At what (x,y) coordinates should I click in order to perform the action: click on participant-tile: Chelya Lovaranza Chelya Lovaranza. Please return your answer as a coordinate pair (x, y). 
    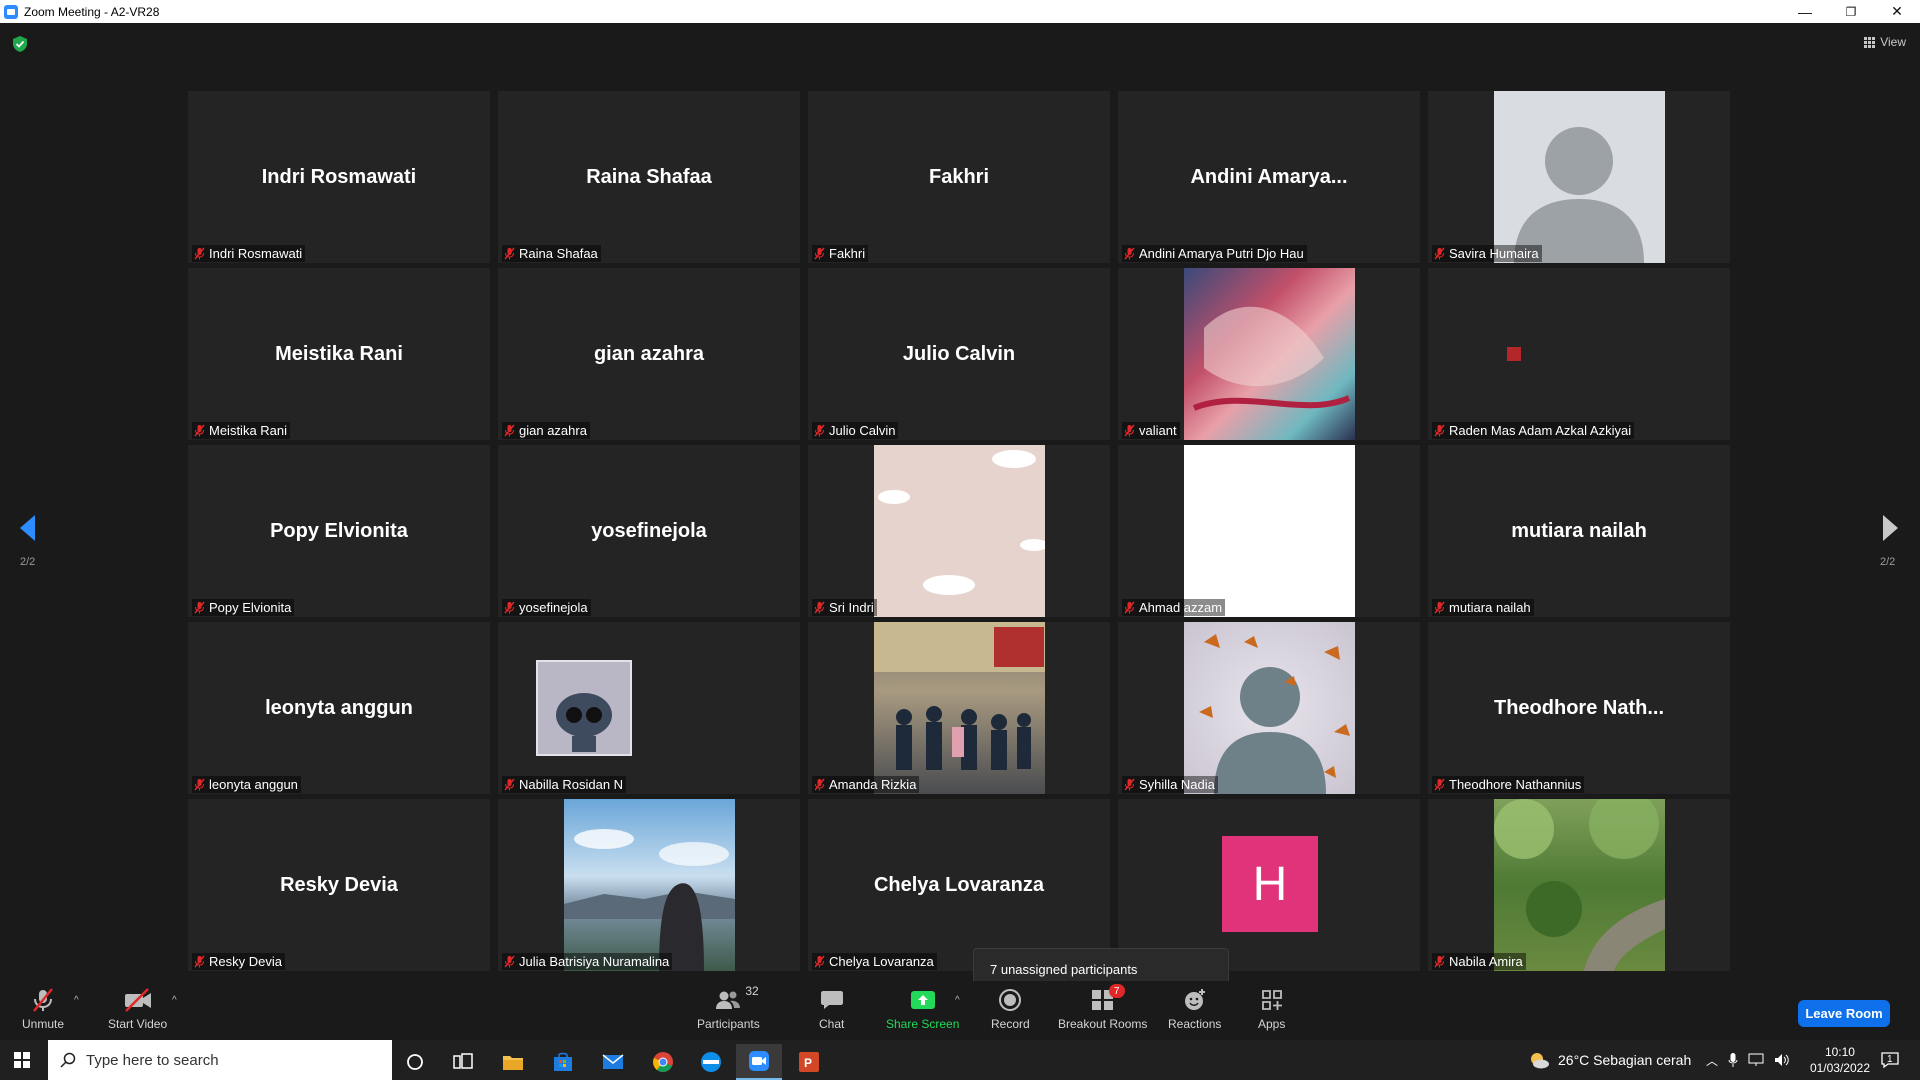
    Looking at the image, I should click on (959, 885).